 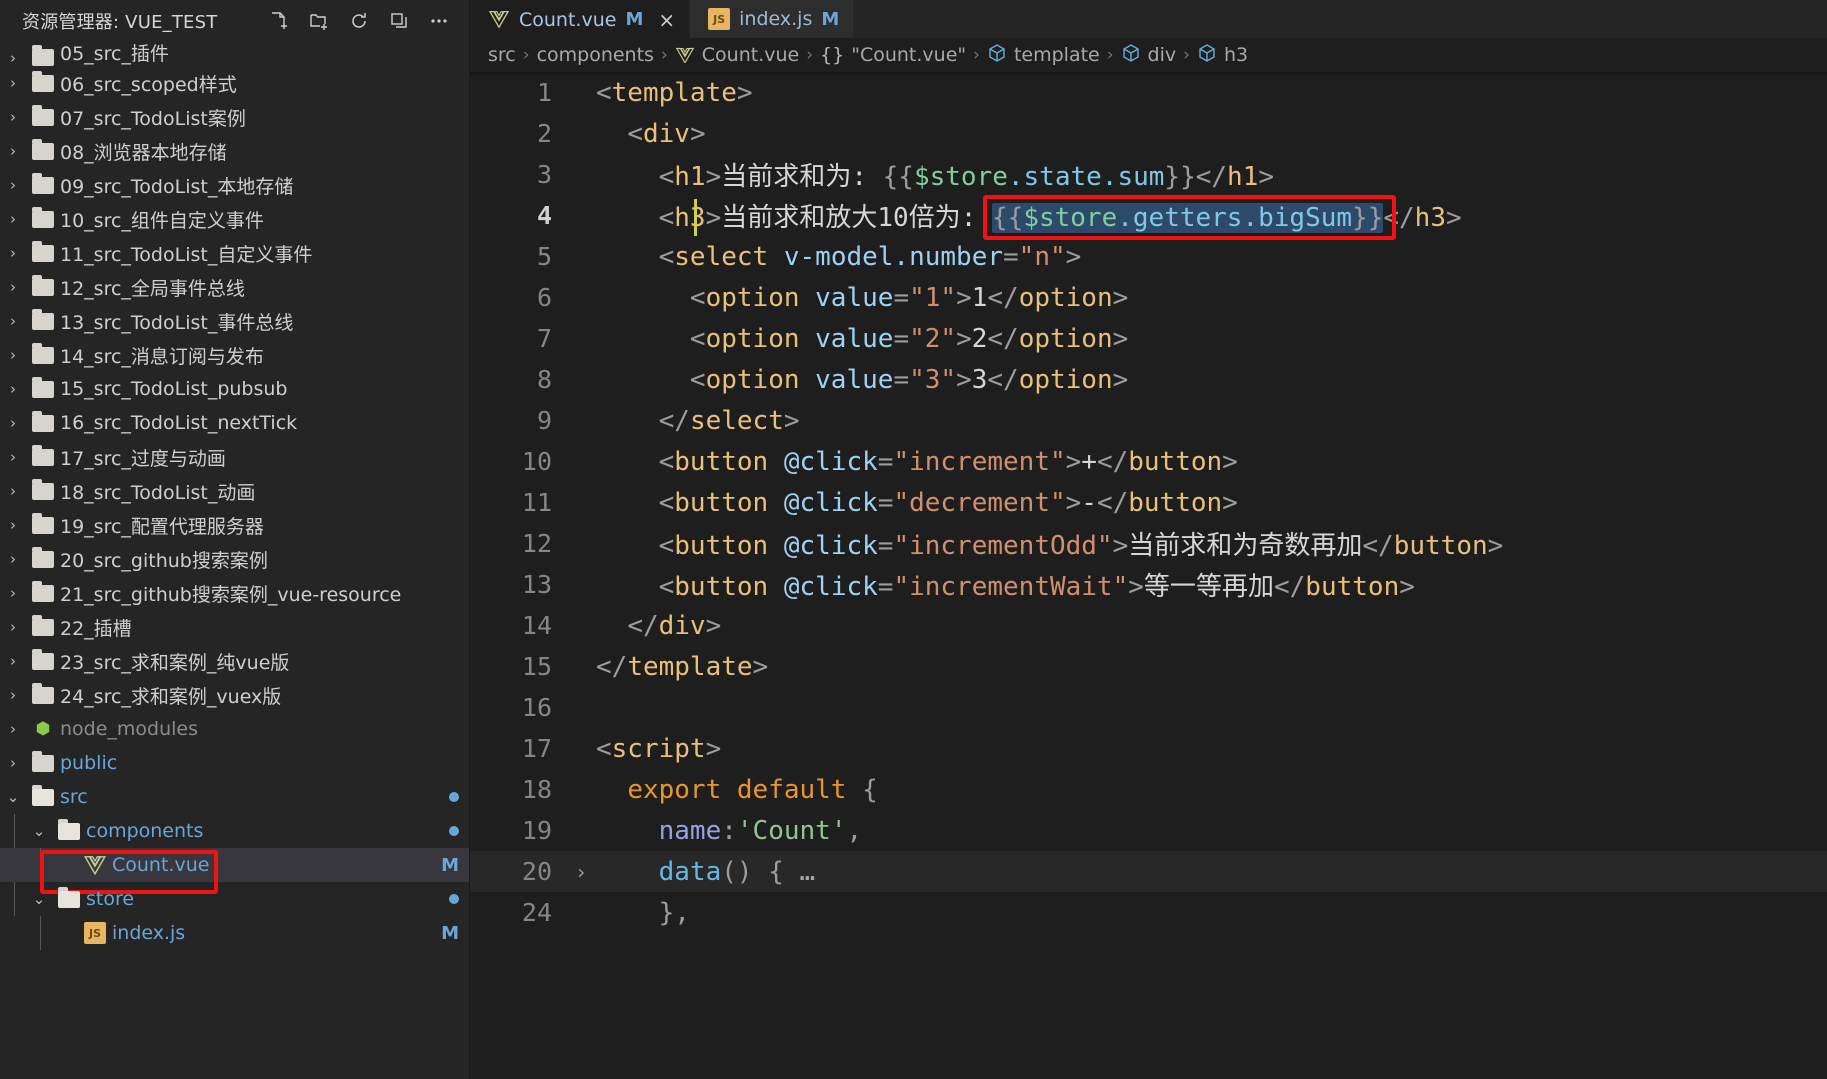 What do you see at coordinates (772, 19) in the screenshot?
I see `editor-tab: JS index.js M` at bounding box center [772, 19].